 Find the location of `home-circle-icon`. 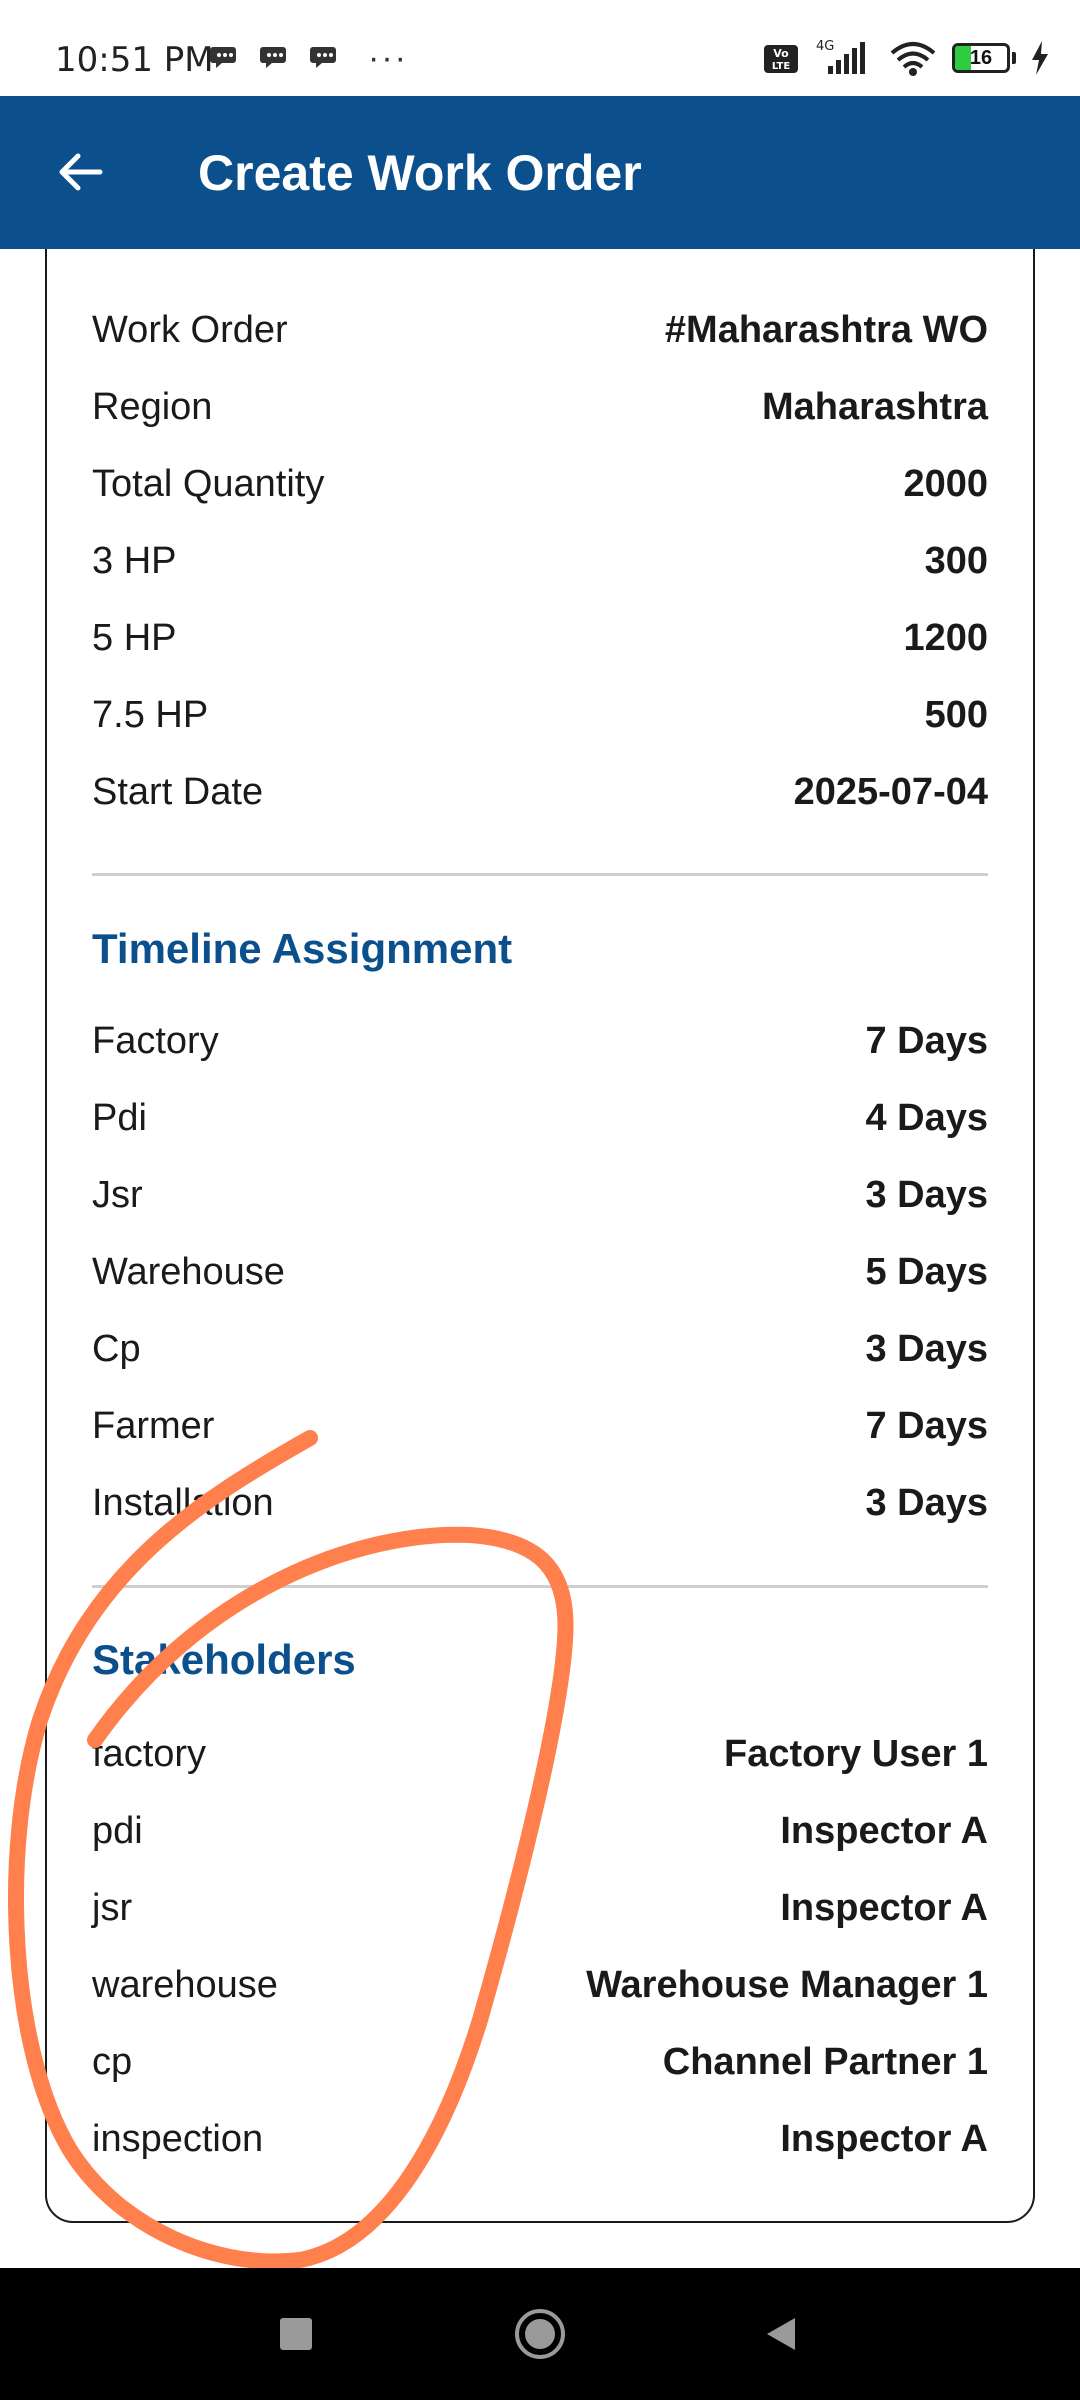

home-circle-icon is located at coordinates (540, 2334).